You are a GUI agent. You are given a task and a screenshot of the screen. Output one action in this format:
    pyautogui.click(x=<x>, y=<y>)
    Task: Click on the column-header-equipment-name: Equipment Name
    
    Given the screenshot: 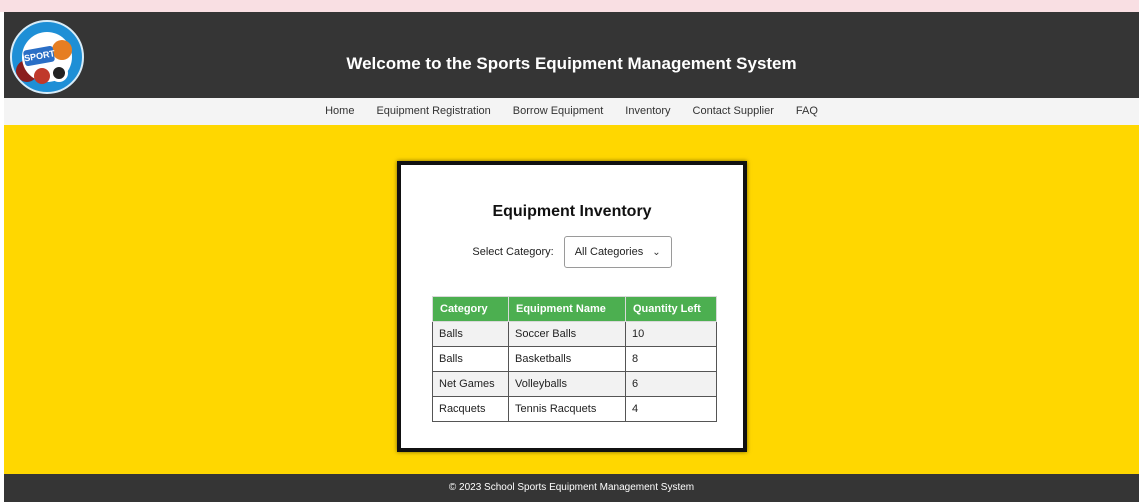 What is the action you would take?
    pyautogui.click(x=567, y=309)
    